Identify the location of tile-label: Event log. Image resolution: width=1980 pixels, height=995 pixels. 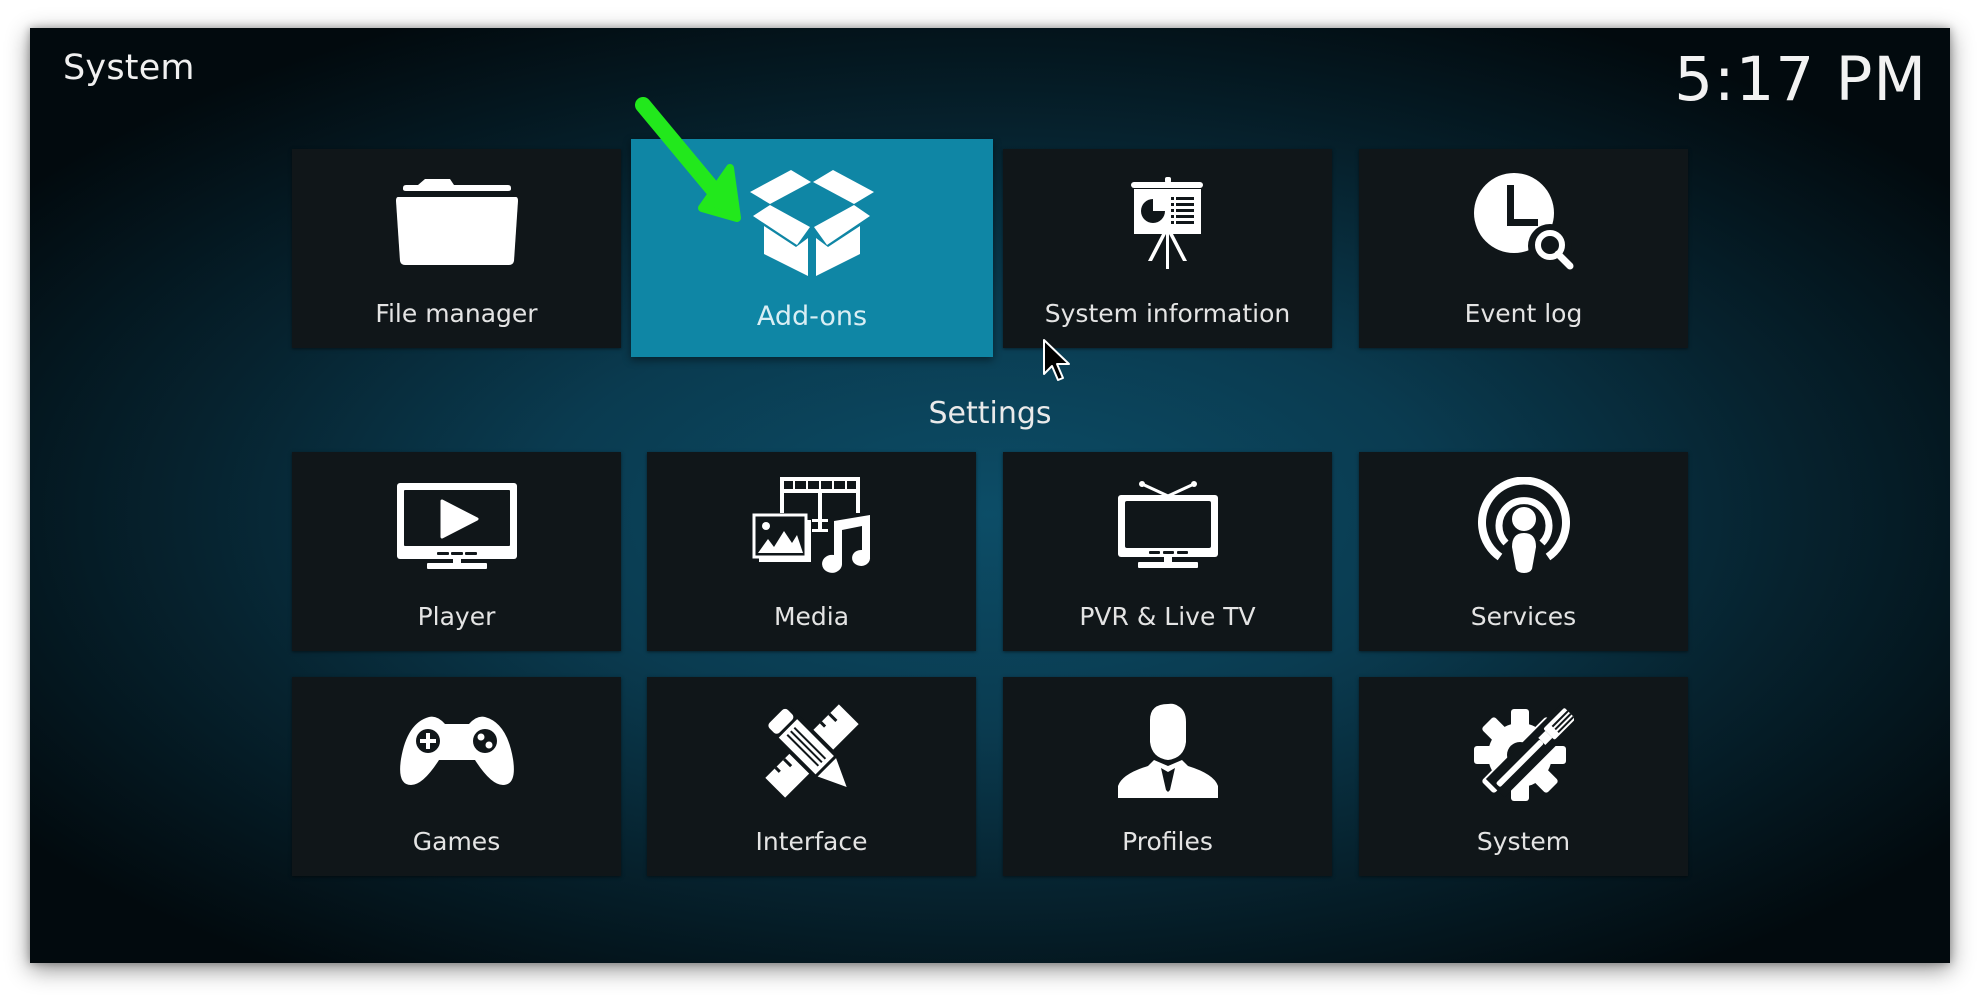
(1523, 313).